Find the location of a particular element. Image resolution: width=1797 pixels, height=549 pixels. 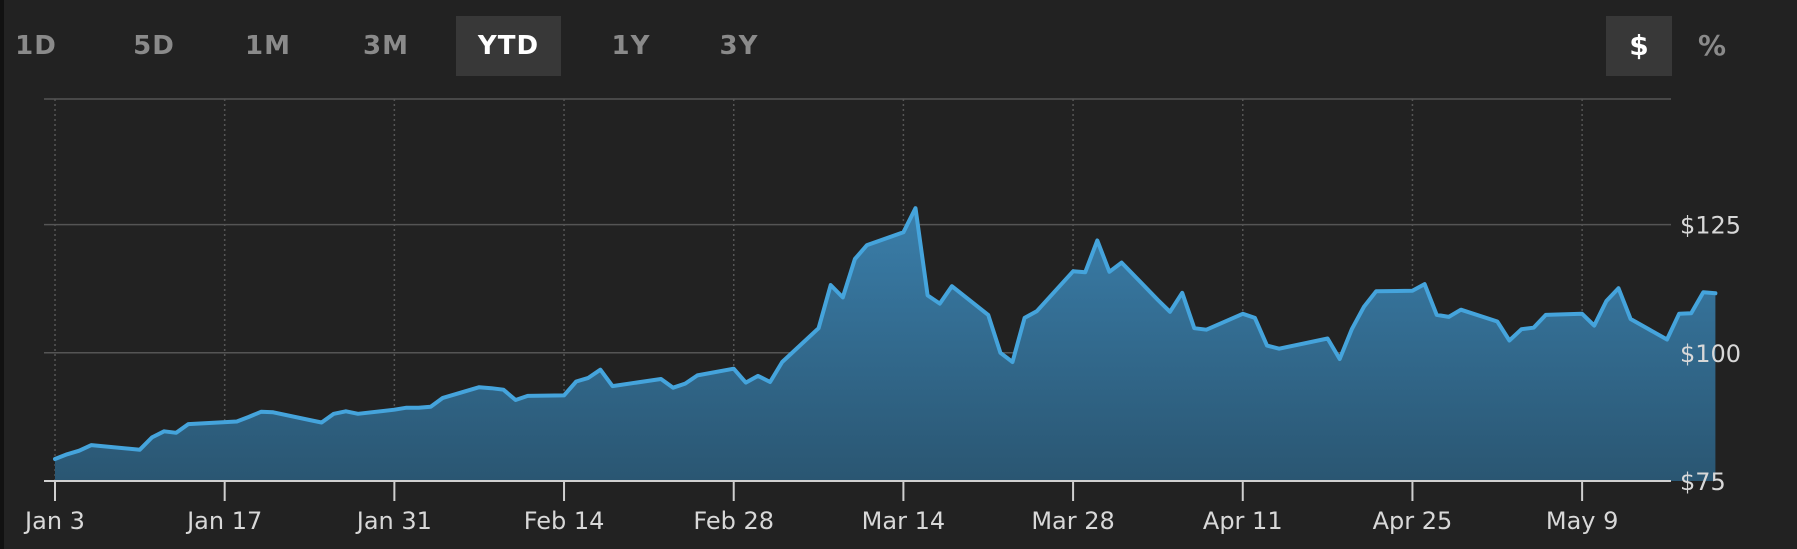

x-tick-label: May 9 is located at coordinates (1582, 521).